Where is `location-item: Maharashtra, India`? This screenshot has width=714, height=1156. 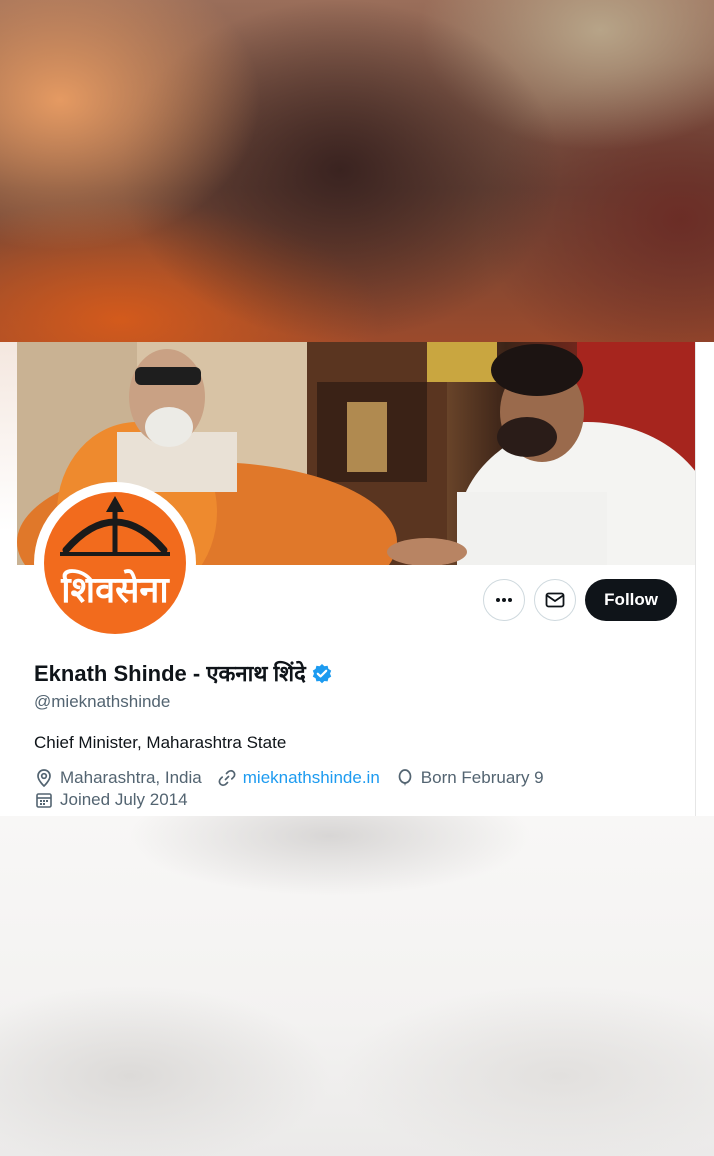 location-item: Maharashtra, India is located at coordinates (118, 778).